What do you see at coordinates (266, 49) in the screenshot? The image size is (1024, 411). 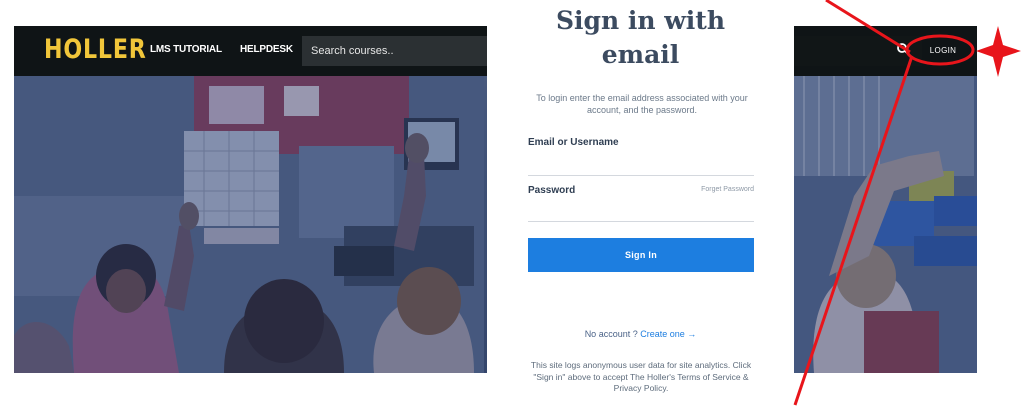 I see `nav-helpdesk: HELPDESK` at bounding box center [266, 49].